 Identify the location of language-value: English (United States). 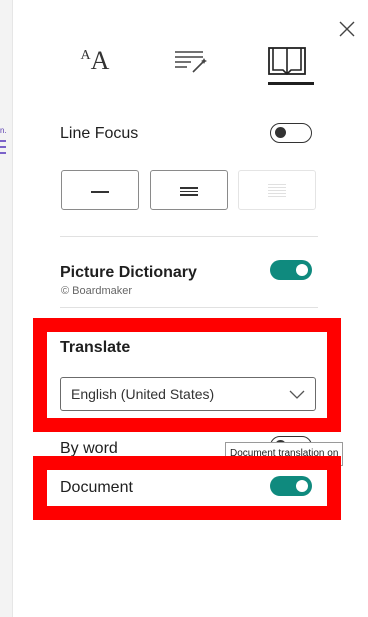
(143, 394).